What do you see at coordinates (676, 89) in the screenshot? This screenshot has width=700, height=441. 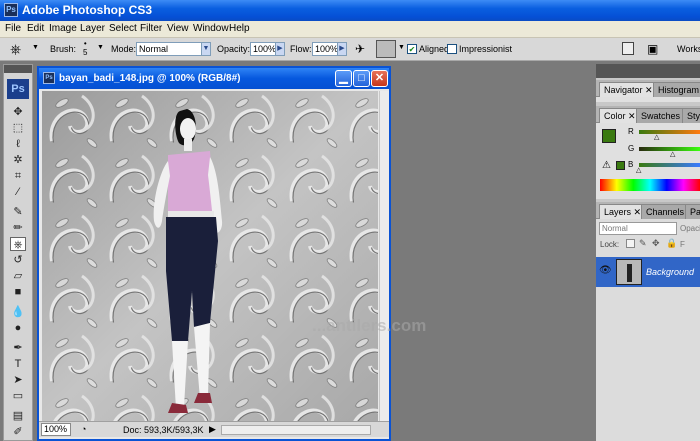 I see `tab-histogram: Histogram` at bounding box center [676, 89].